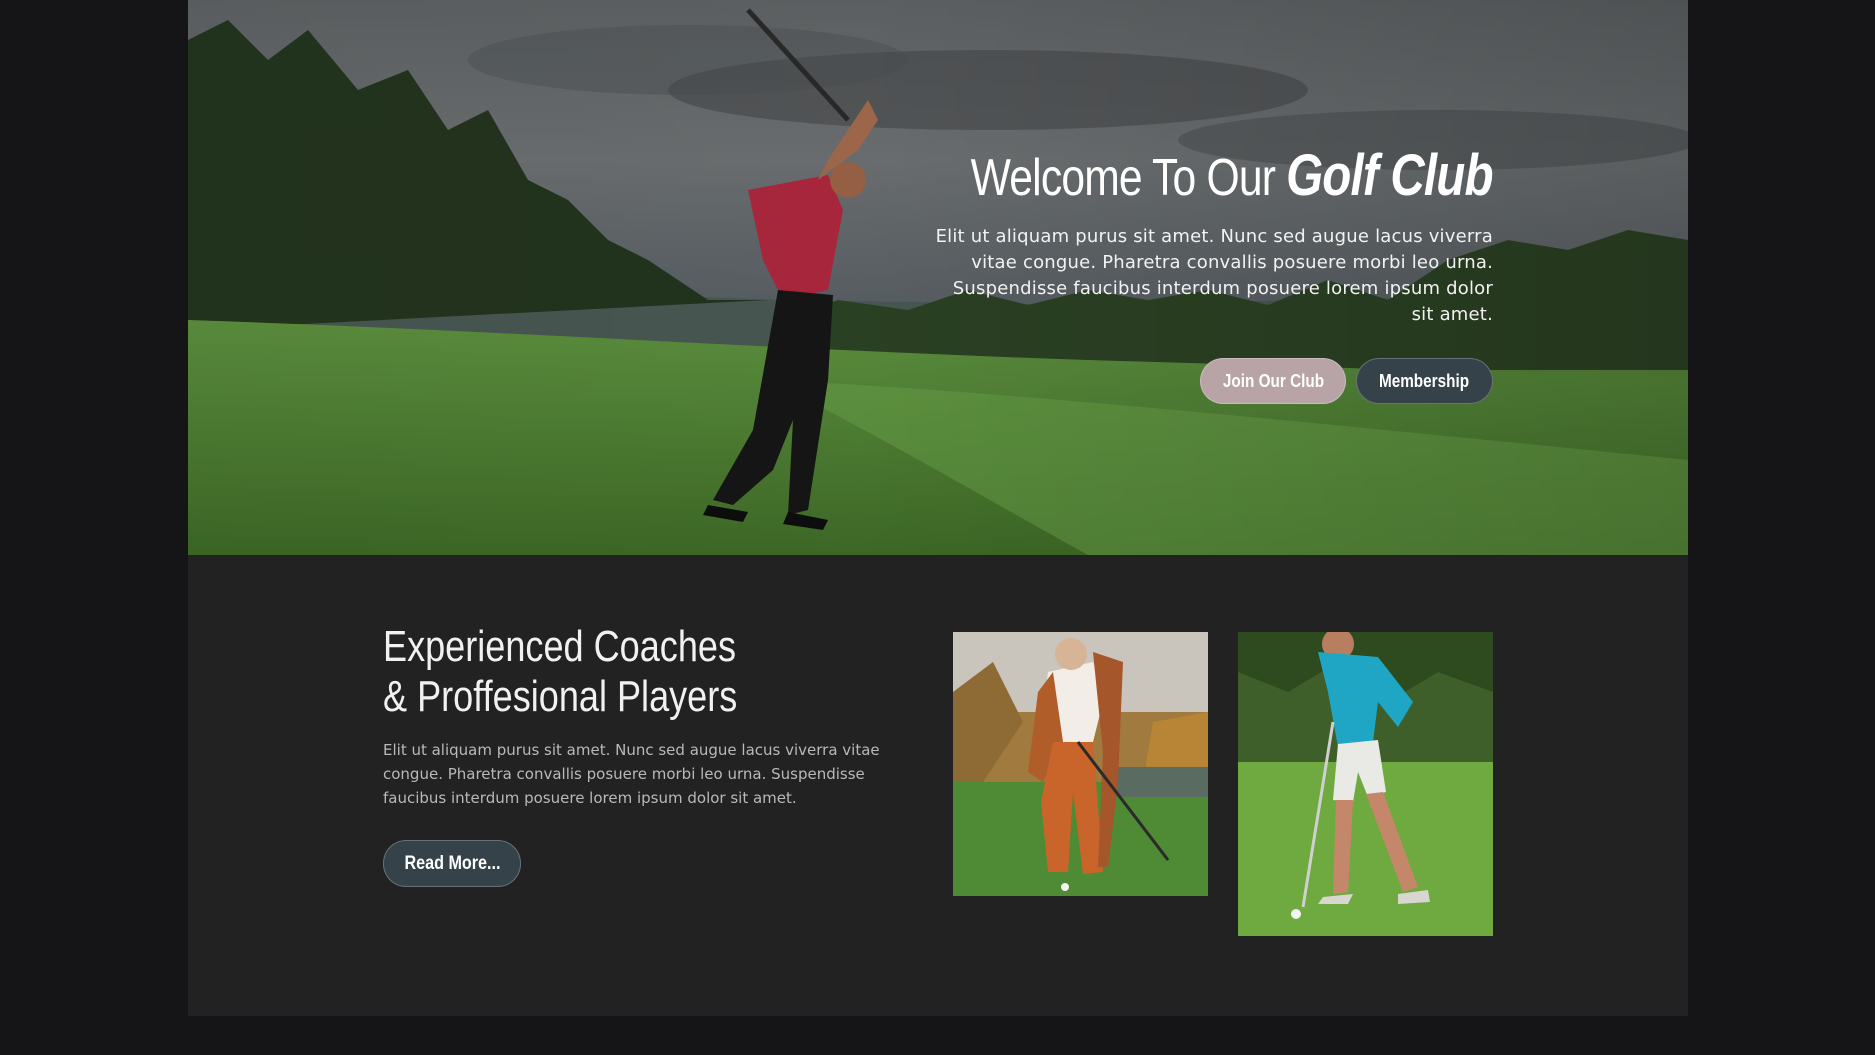 The image size is (1875, 1055). I want to click on membership-label: Membership, so click(1424, 380).